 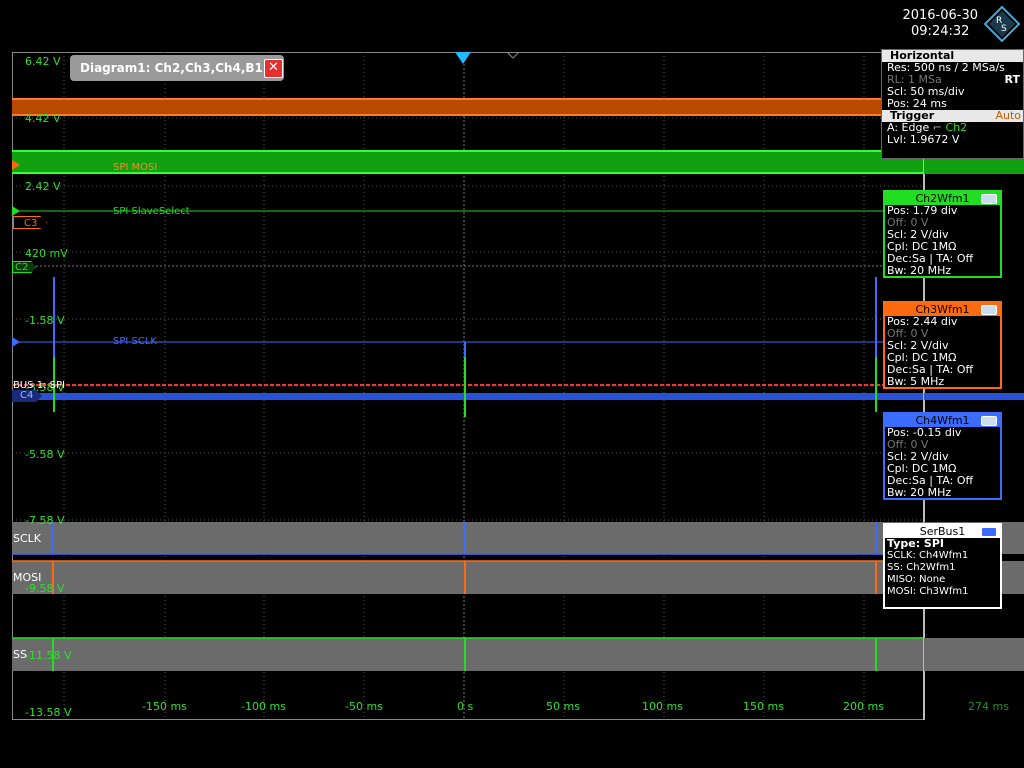 I want to click on ch2-waveform-band, so click(x=518, y=162).